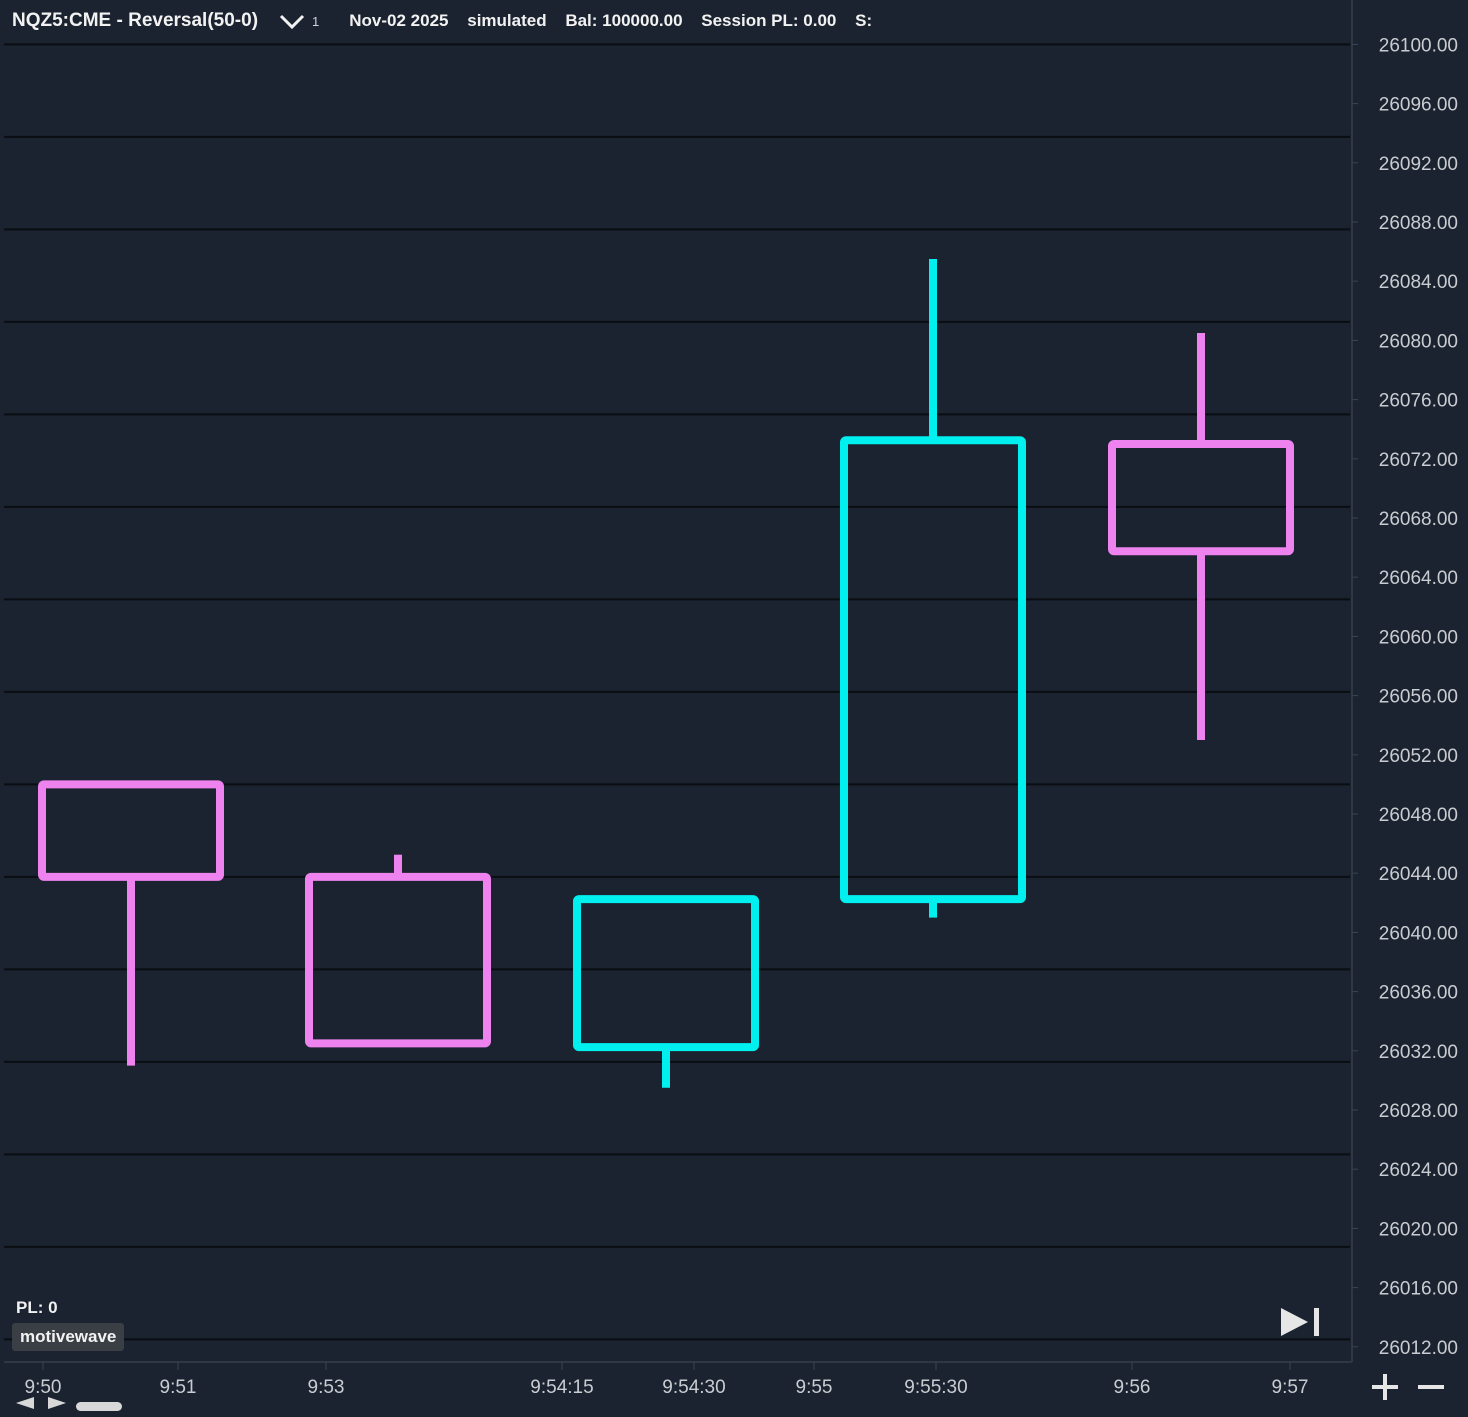 This screenshot has height=1417, width=1468. What do you see at coordinates (1418, 519) in the screenshot?
I see `price-tick-label: 26068.00` at bounding box center [1418, 519].